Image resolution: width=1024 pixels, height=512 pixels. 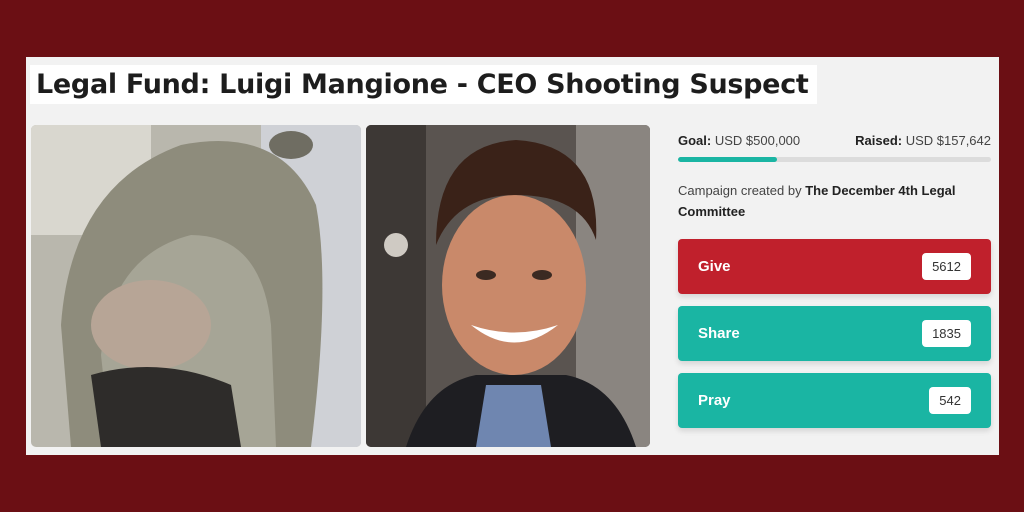 I want to click on goal-stat: Goal: USD $500,000, so click(x=739, y=140).